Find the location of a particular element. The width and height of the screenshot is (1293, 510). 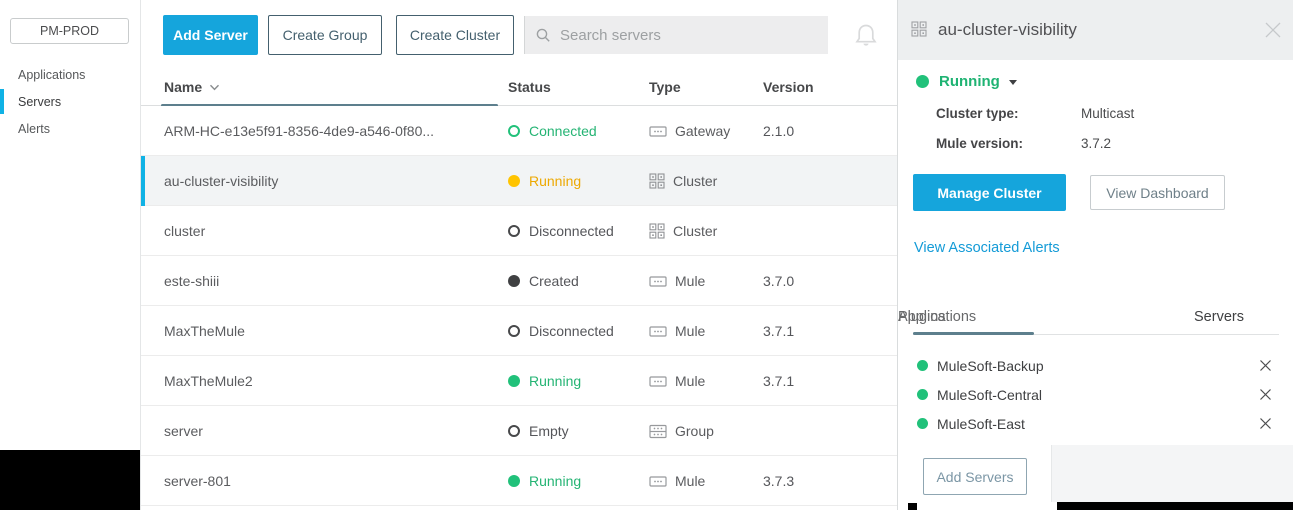

list-item: MuleSoft-Backup is located at coordinates (1095, 365).